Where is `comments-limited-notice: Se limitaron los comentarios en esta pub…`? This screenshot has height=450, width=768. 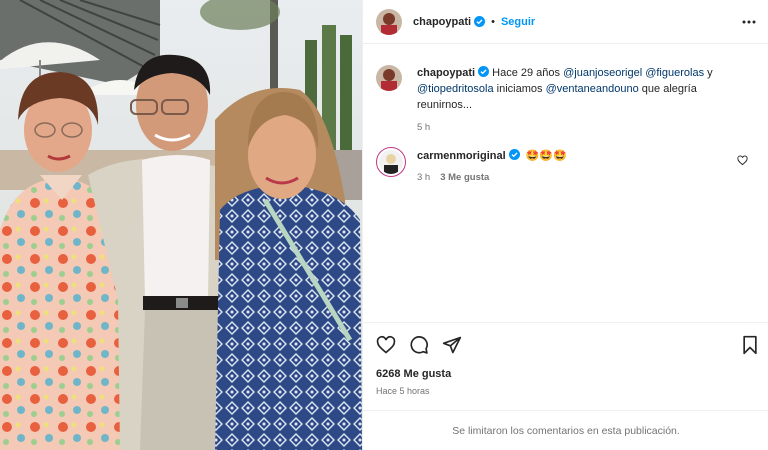
comments-limited-notice: Se limitaron los comentarios en esta pub… is located at coordinates (565, 430).